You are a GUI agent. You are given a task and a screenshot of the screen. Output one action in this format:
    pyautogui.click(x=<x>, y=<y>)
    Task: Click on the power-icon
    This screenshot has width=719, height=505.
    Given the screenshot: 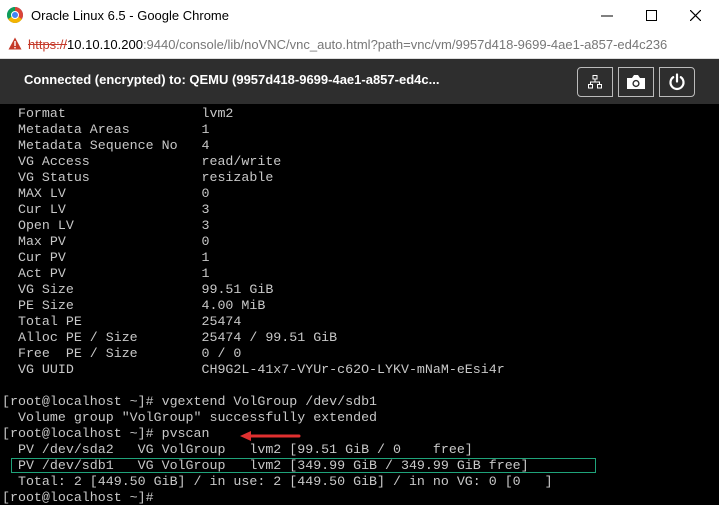 What is the action you would take?
    pyautogui.click(x=677, y=82)
    